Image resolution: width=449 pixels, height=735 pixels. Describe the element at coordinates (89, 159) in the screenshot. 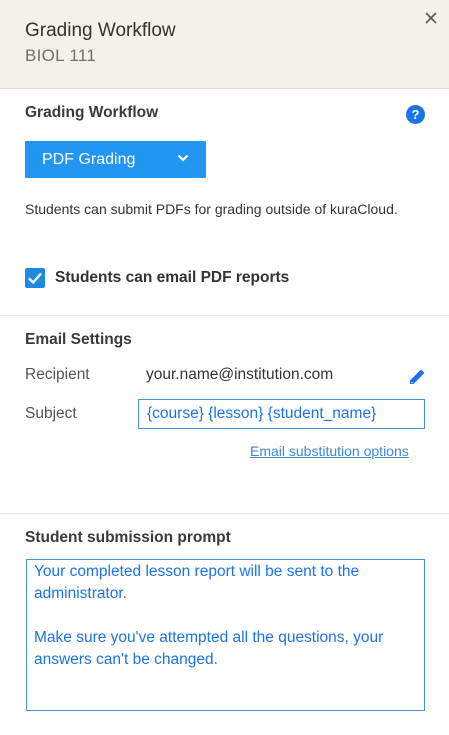

I see `workflow-dropdown-label: PDF Grading` at that location.